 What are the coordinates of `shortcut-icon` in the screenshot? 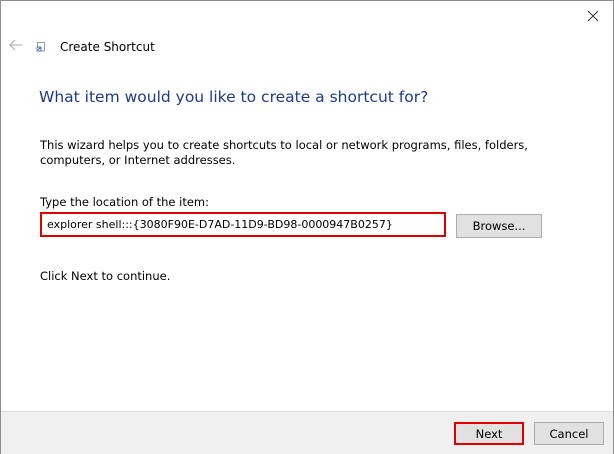 It's located at (40, 47).